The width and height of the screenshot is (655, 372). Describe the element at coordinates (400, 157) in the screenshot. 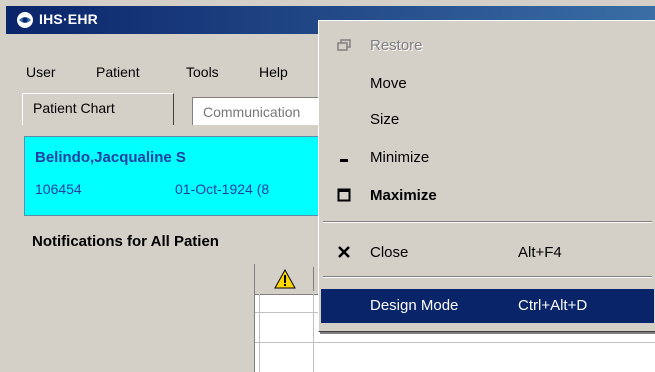

I see `menu-item-label: Minimize` at that location.